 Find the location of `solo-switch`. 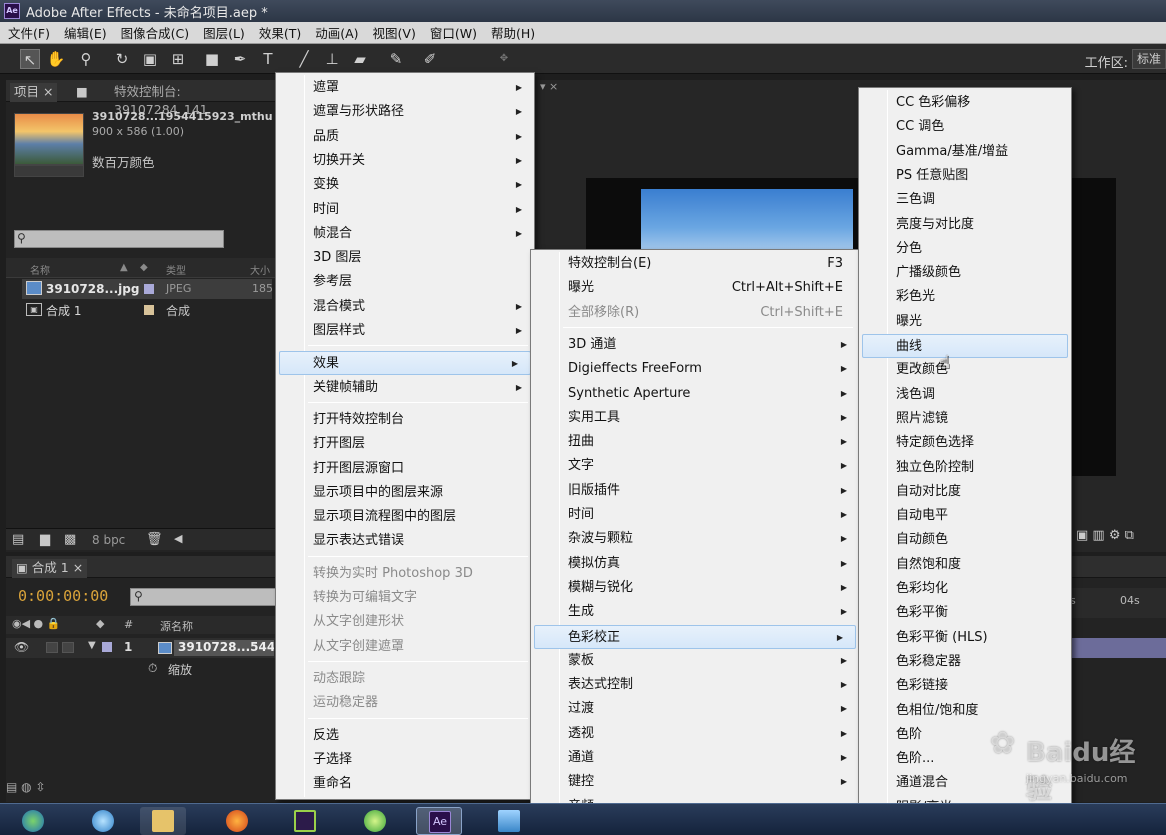

solo-switch is located at coordinates (52, 647).